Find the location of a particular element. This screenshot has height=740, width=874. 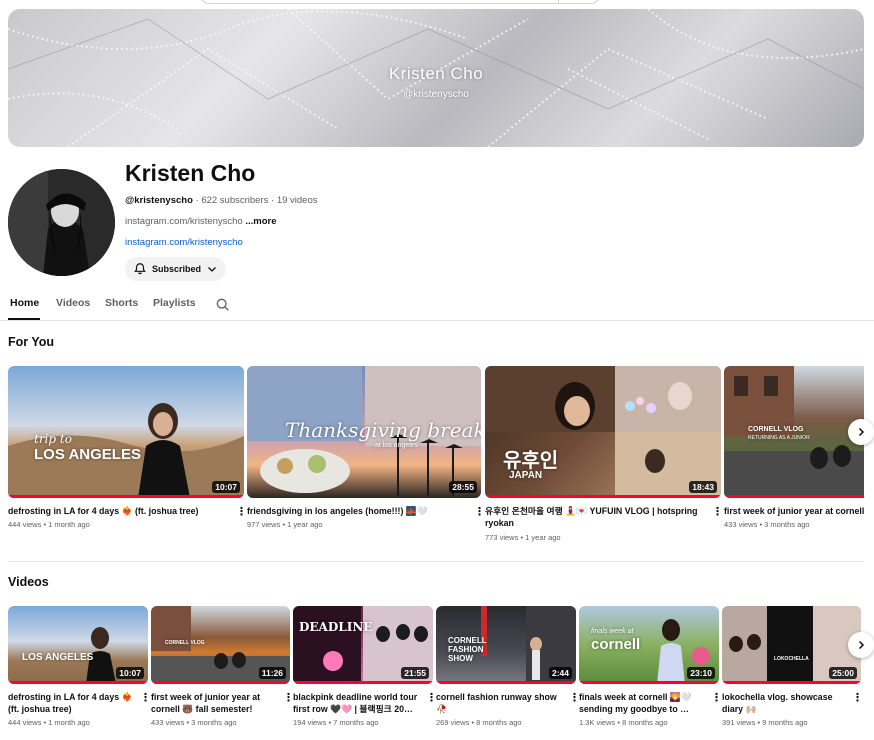

thumbnail-text: JAPAN is located at coordinates (526, 475).